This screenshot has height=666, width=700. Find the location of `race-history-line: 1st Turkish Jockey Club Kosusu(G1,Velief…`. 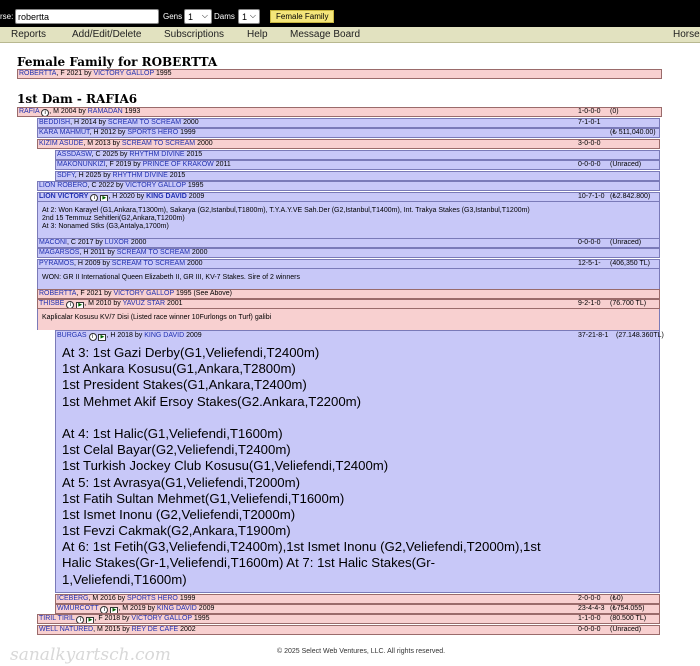

race-history-line: 1st Turkish Jockey Club Kosusu(G1,Velief… is located at coordinates (225, 466).